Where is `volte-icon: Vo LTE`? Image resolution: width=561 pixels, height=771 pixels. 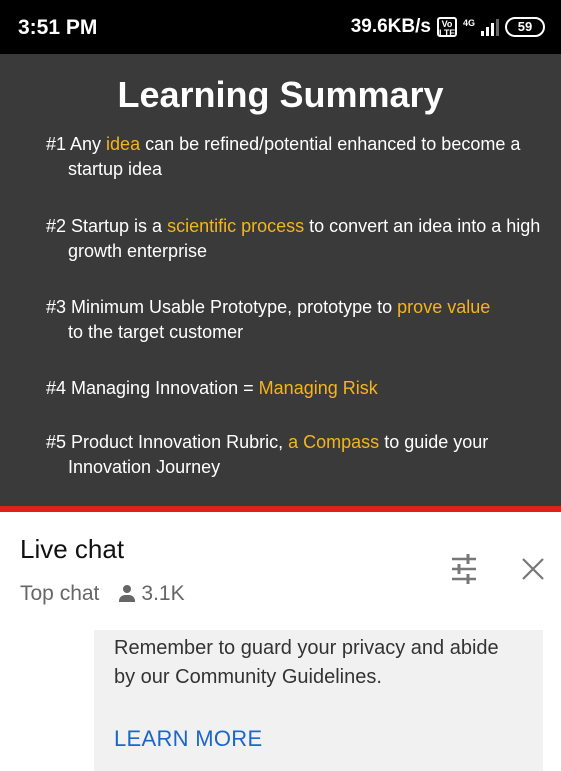 volte-icon: Vo LTE is located at coordinates (446, 27).